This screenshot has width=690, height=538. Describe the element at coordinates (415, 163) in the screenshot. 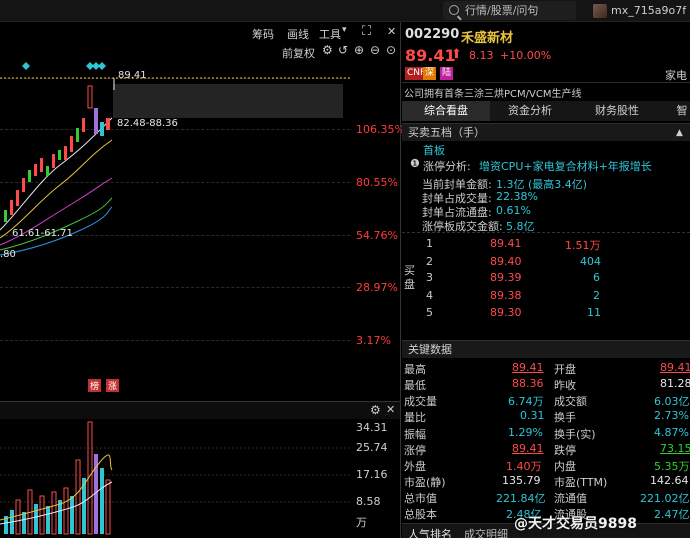

I see `info-icon: ❶` at that location.